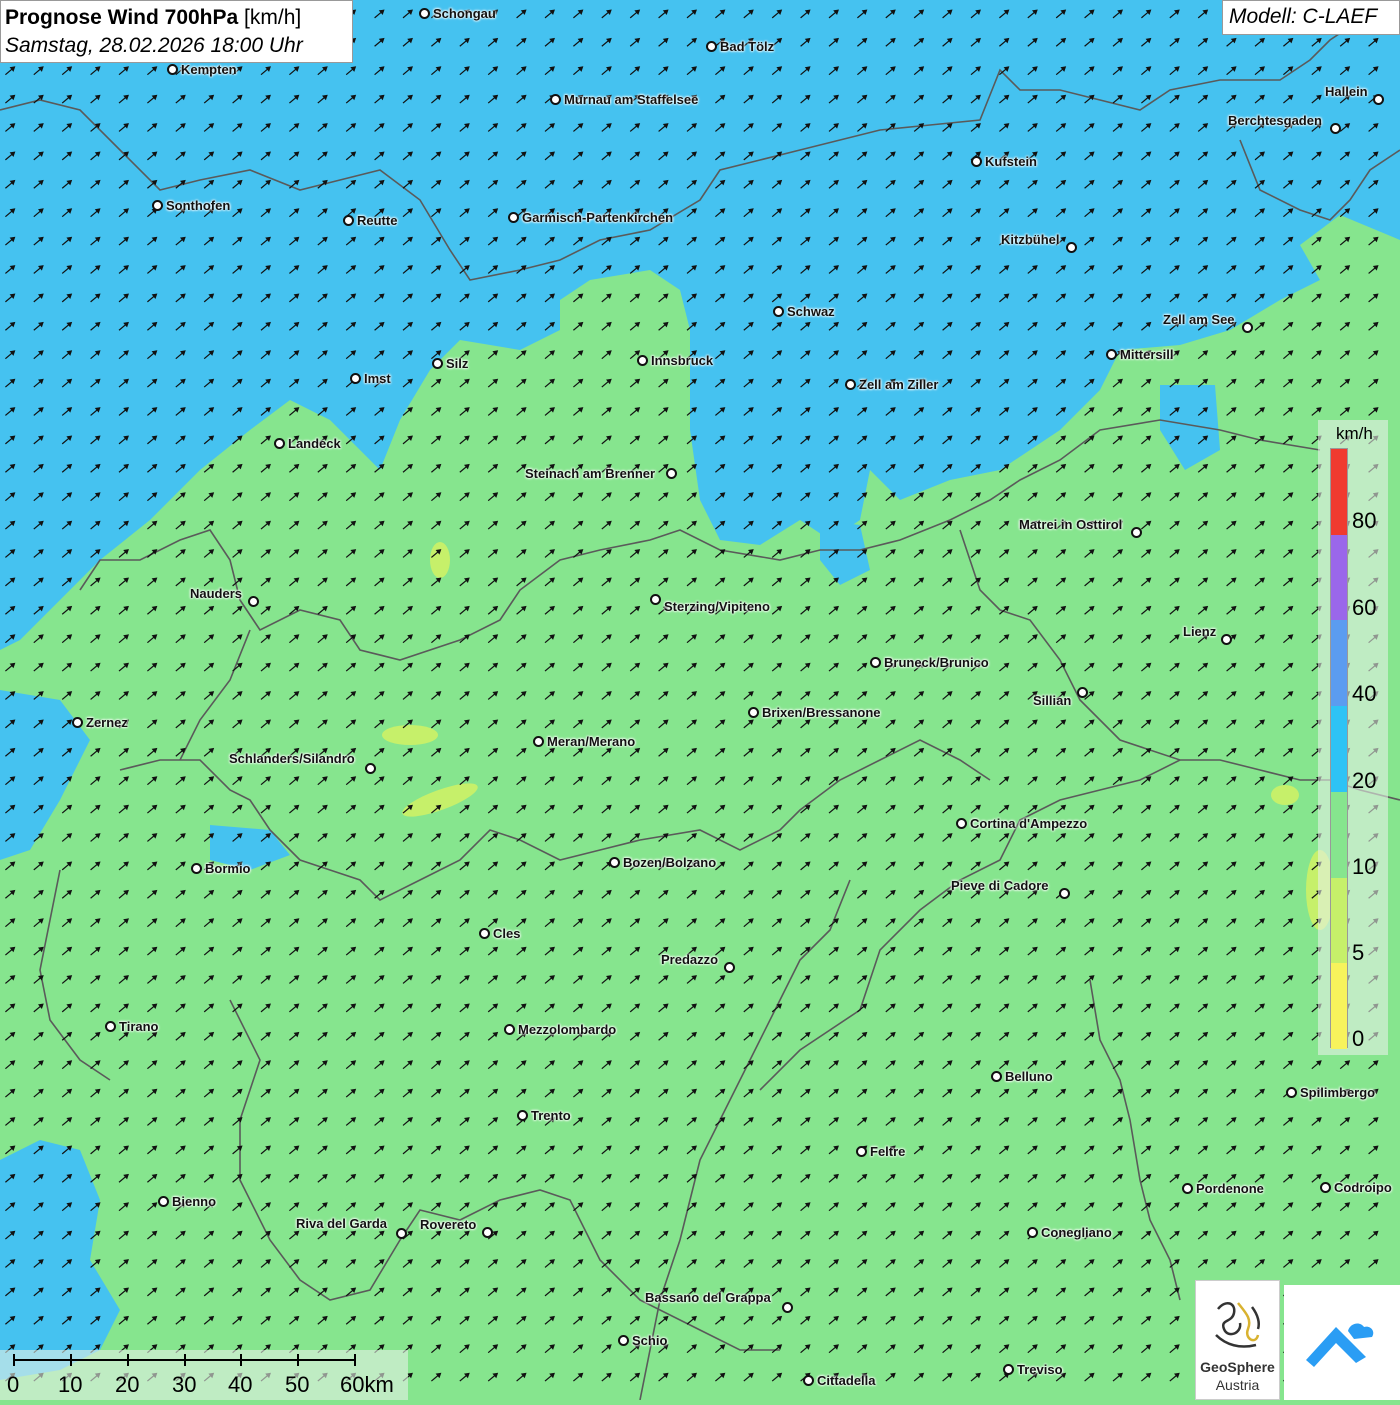 Image resolution: width=1400 pixels, height=1405 pixels. What do you see at coordinates (670, 862) in the screenshot?
I see `city-label: Bozen/Bolzano` at bounding box center [670, 862].